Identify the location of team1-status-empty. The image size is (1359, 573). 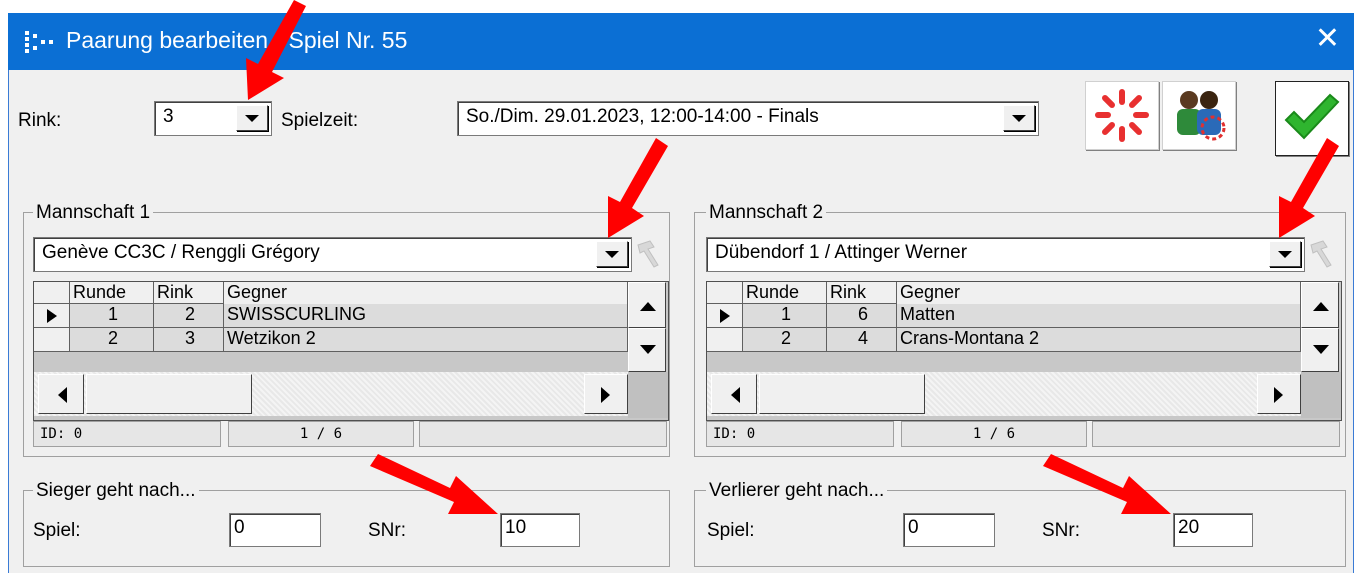
(543, 434).